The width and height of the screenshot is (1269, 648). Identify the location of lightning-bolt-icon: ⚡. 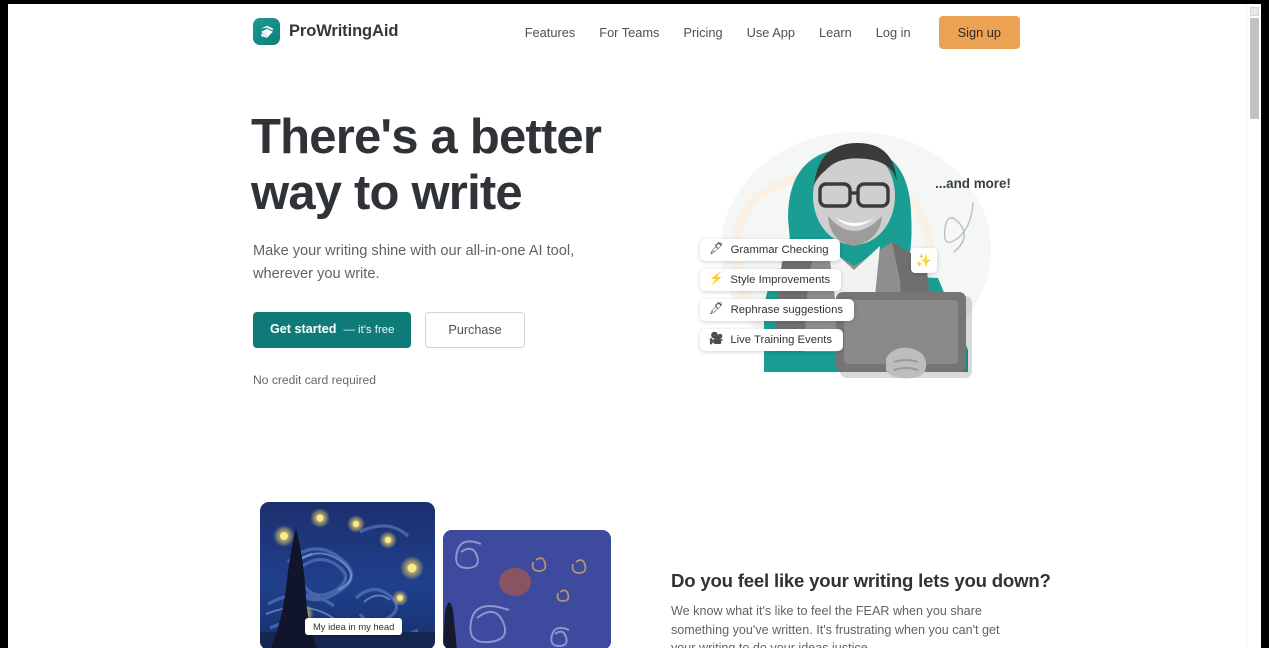
(716, 279).